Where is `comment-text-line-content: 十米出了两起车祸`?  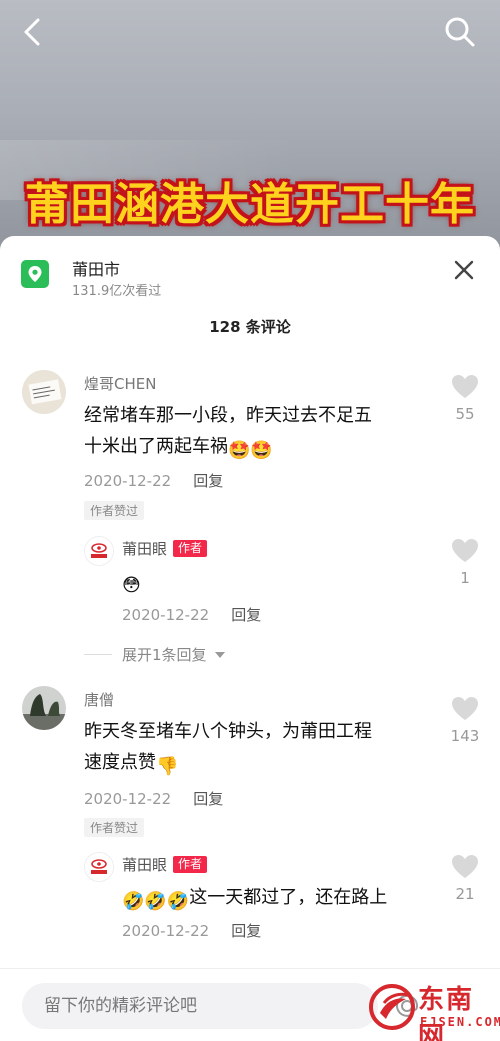 comment-text-line-content: 十米出了两起车祸 is located at coordinates (156, 446).